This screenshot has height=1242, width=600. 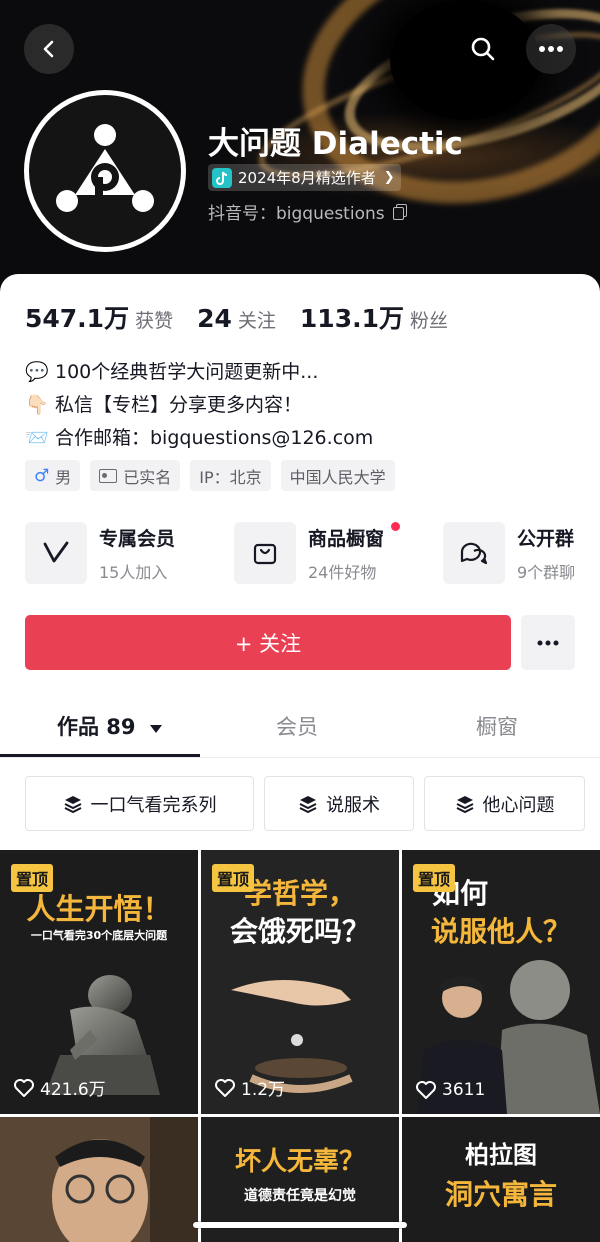 What do you see at coordinates (346, 538) in the screenshot?
I see `feature-title: 商品橱窗` at bounding box center [346, 538].